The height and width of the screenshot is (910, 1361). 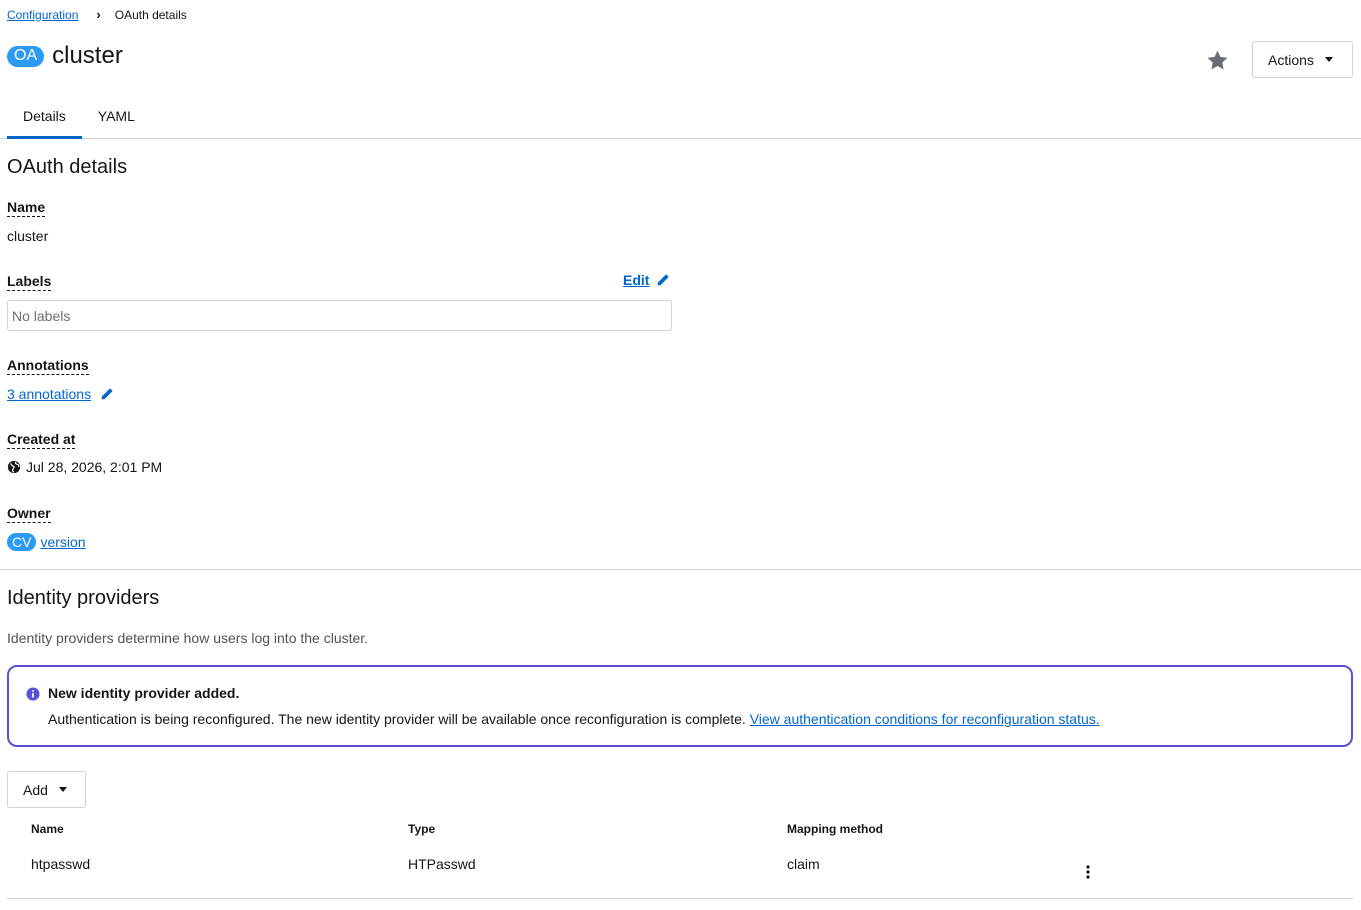 I want to click on labels-edit-button: Edit, so click(x=646, y=280).